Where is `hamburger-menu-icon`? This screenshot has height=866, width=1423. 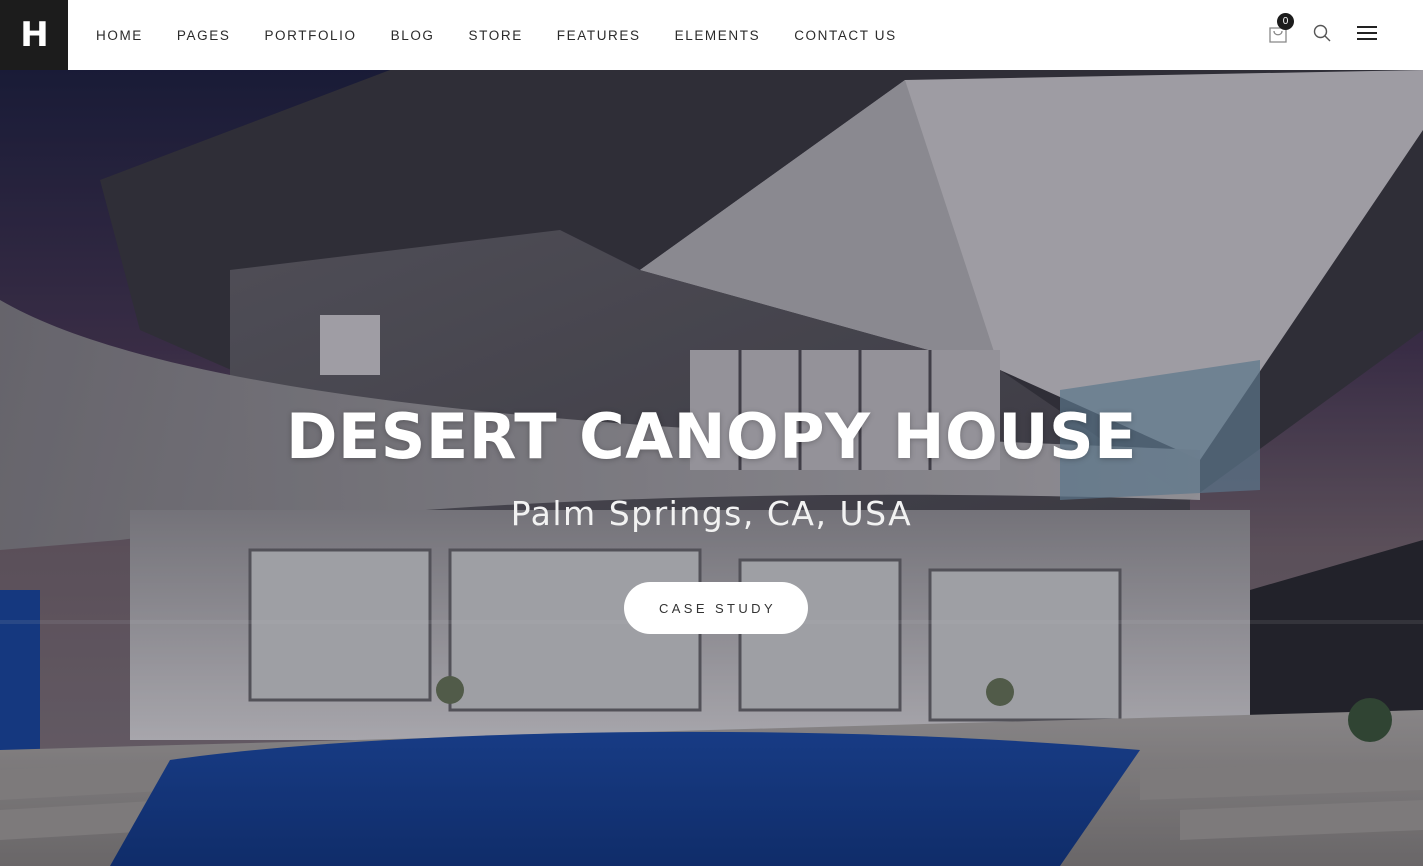 hamburger-menu-icon is located at coordinates (1367, 33).